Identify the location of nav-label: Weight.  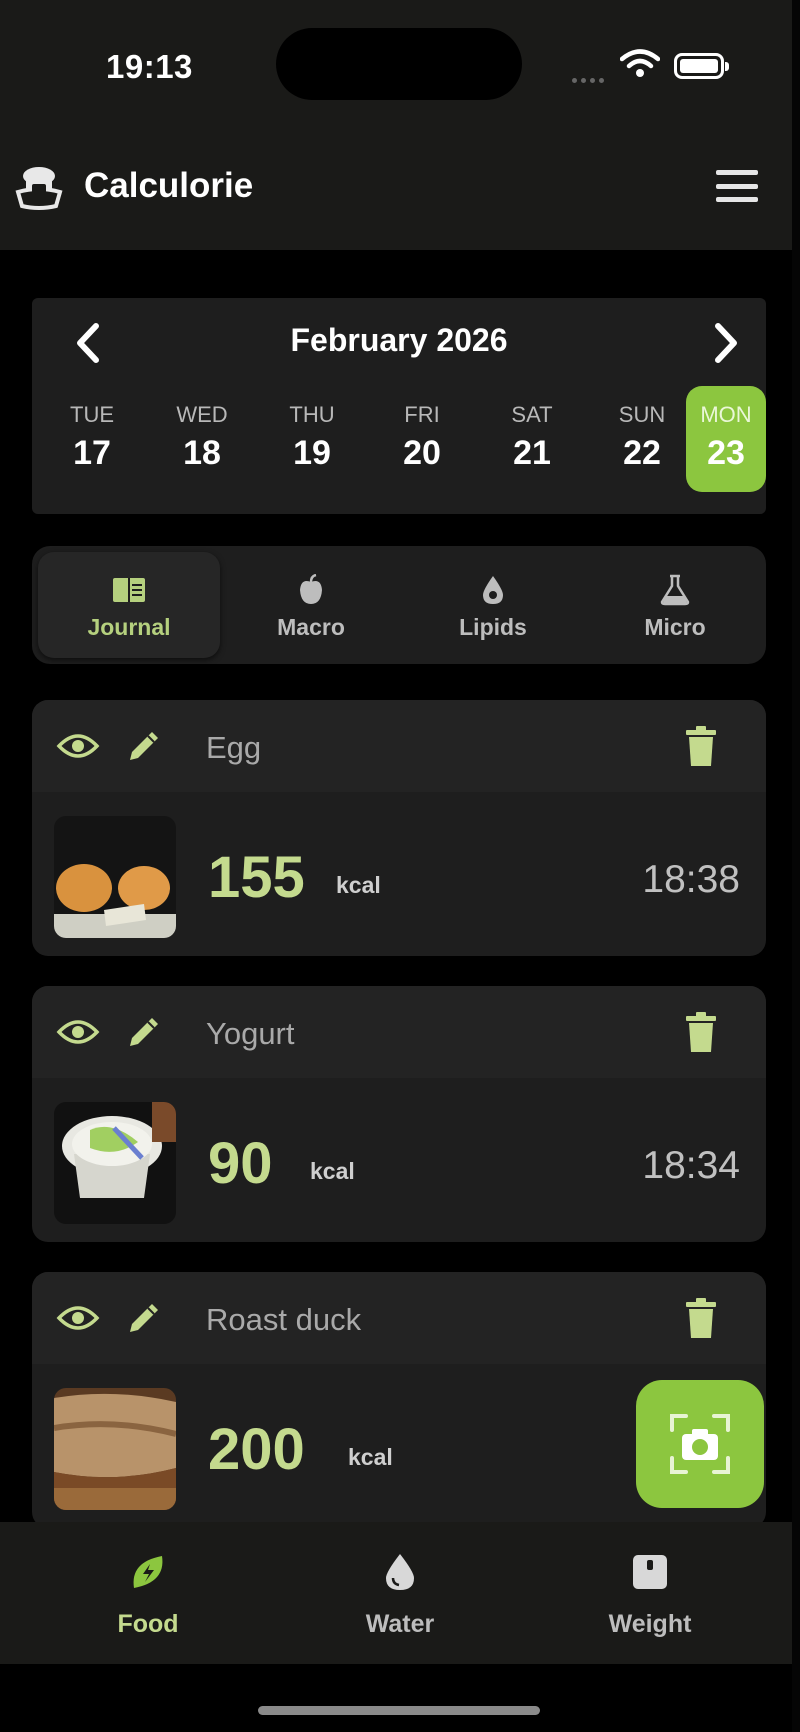
(650, 1624).